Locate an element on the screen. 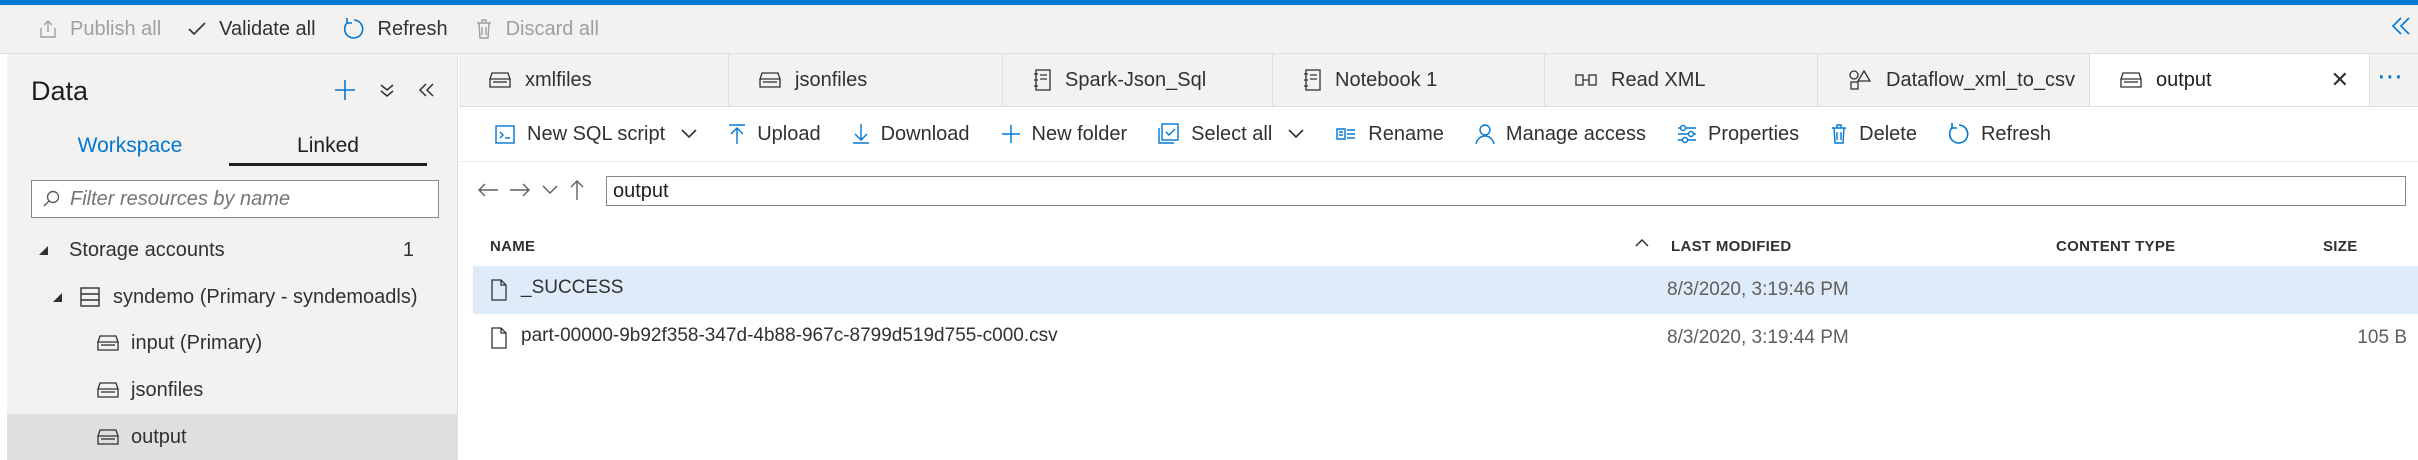 The image size is (2418, 460). manage-access-button: Manage access is located at coordinates (1560, 134).